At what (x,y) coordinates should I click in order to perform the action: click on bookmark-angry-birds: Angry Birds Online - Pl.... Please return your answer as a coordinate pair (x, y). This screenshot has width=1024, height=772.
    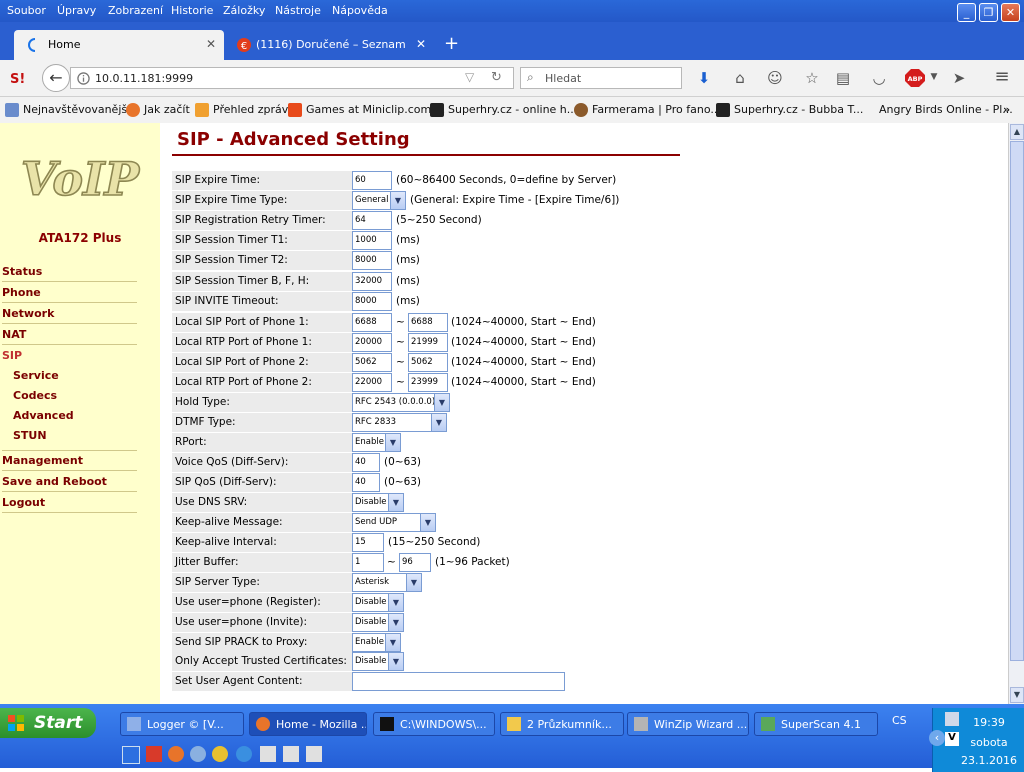
    Looking at the image, I should click on (946, 109).